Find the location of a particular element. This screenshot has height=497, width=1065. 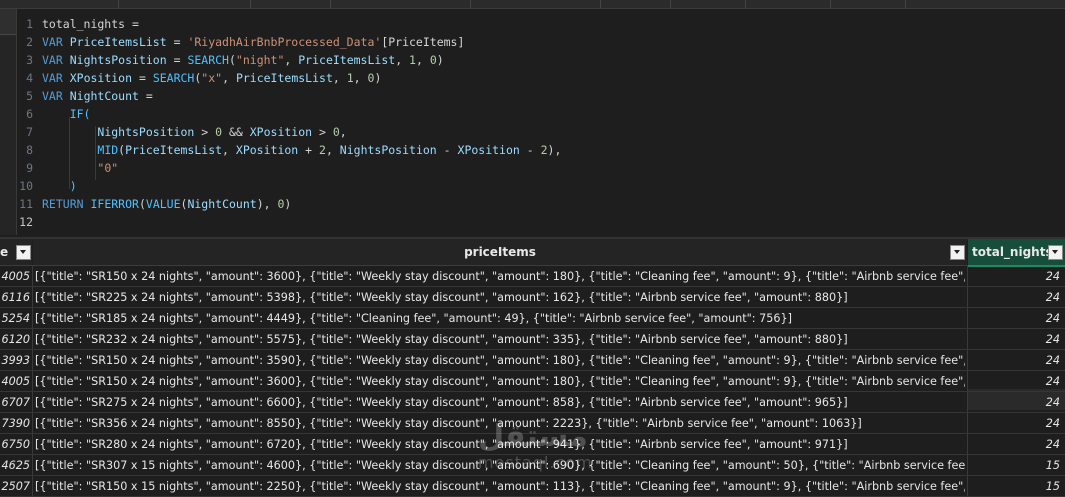

code-line-11: 11 RETURN IFERROR(VALUE(NightCount), 0) is located at coordinates (154, 204).